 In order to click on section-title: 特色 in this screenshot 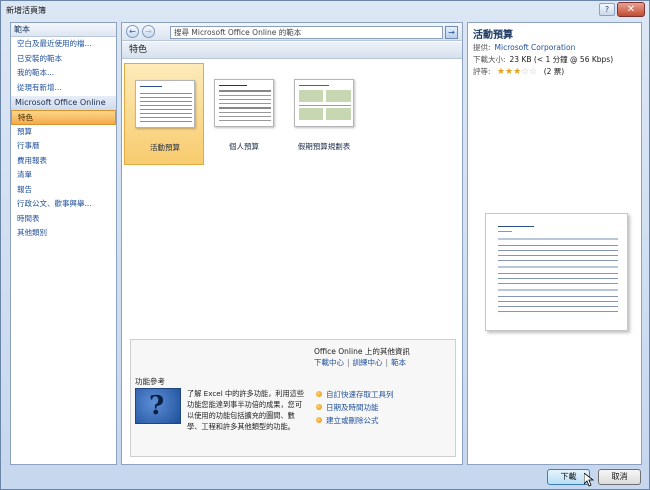, I will do `click(292, 50)`.